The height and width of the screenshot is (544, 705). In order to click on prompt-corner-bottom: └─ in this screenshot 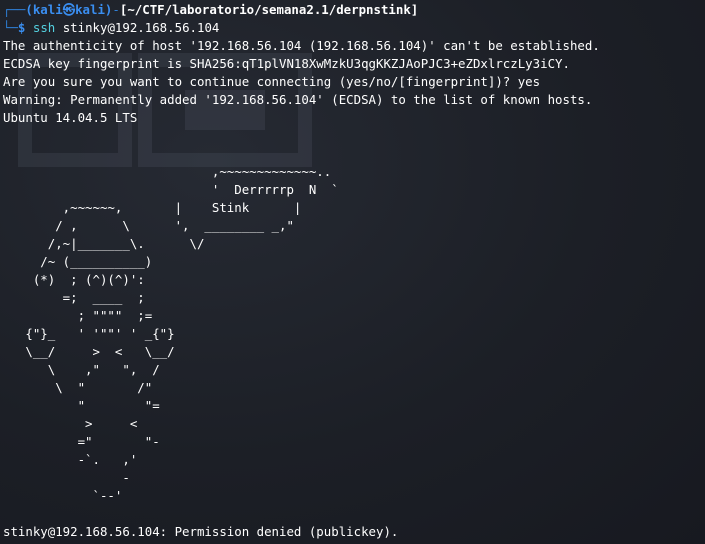, I will do `click(10, 27)`.